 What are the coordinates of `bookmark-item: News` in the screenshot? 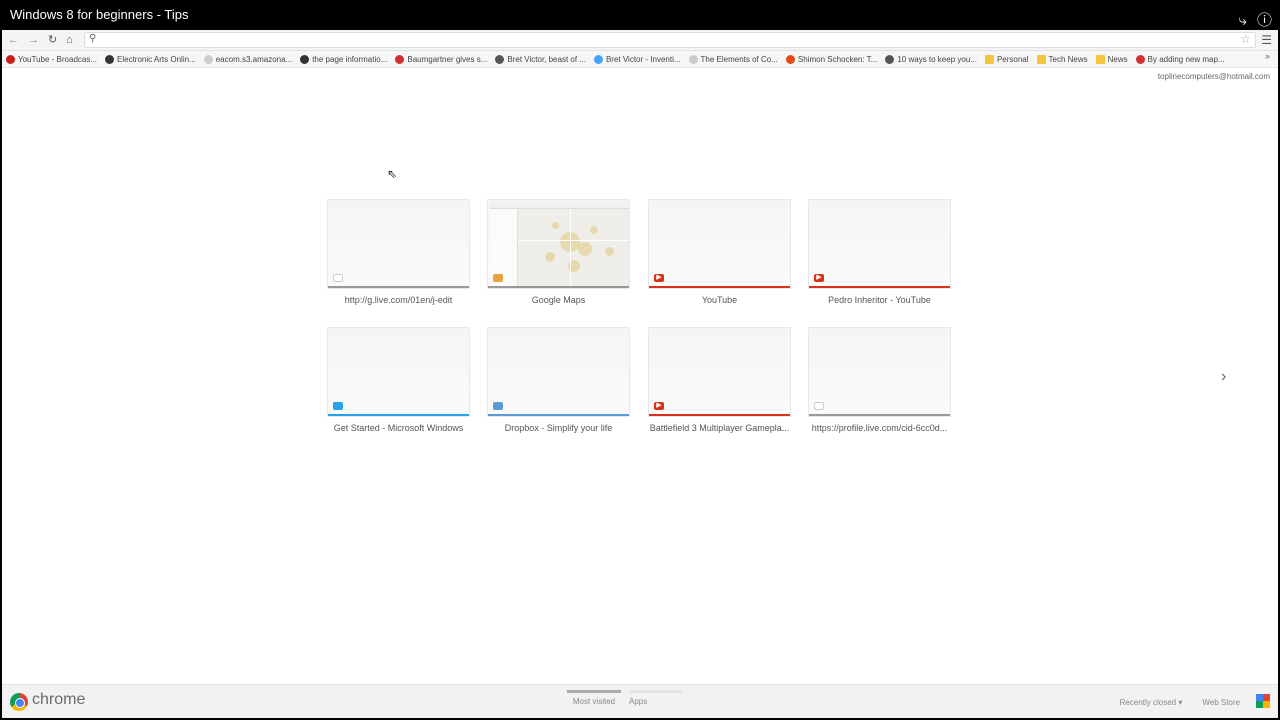 It's located at (1111, 59).